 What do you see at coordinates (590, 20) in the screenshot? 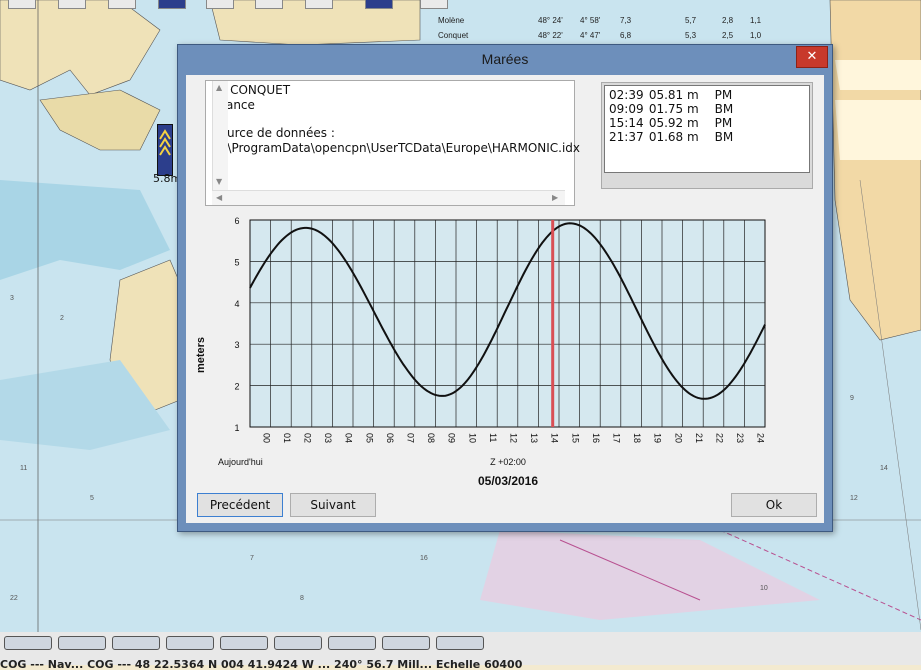
I see `map-lon: 4° 58'` at bounding box center [590, 20].